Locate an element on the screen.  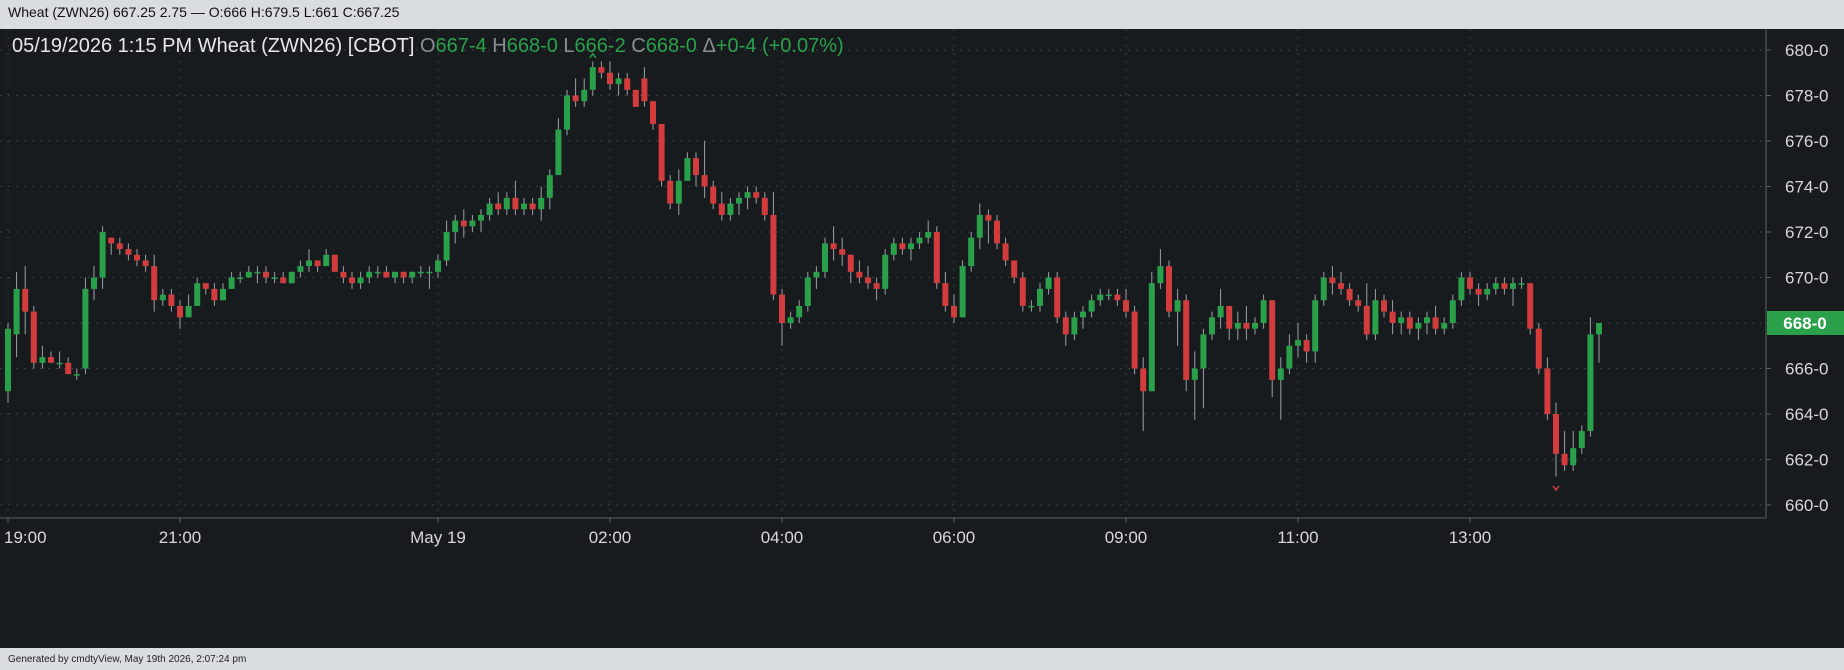
x-tick-label: 02:00 is located at coordinates (610, 537).